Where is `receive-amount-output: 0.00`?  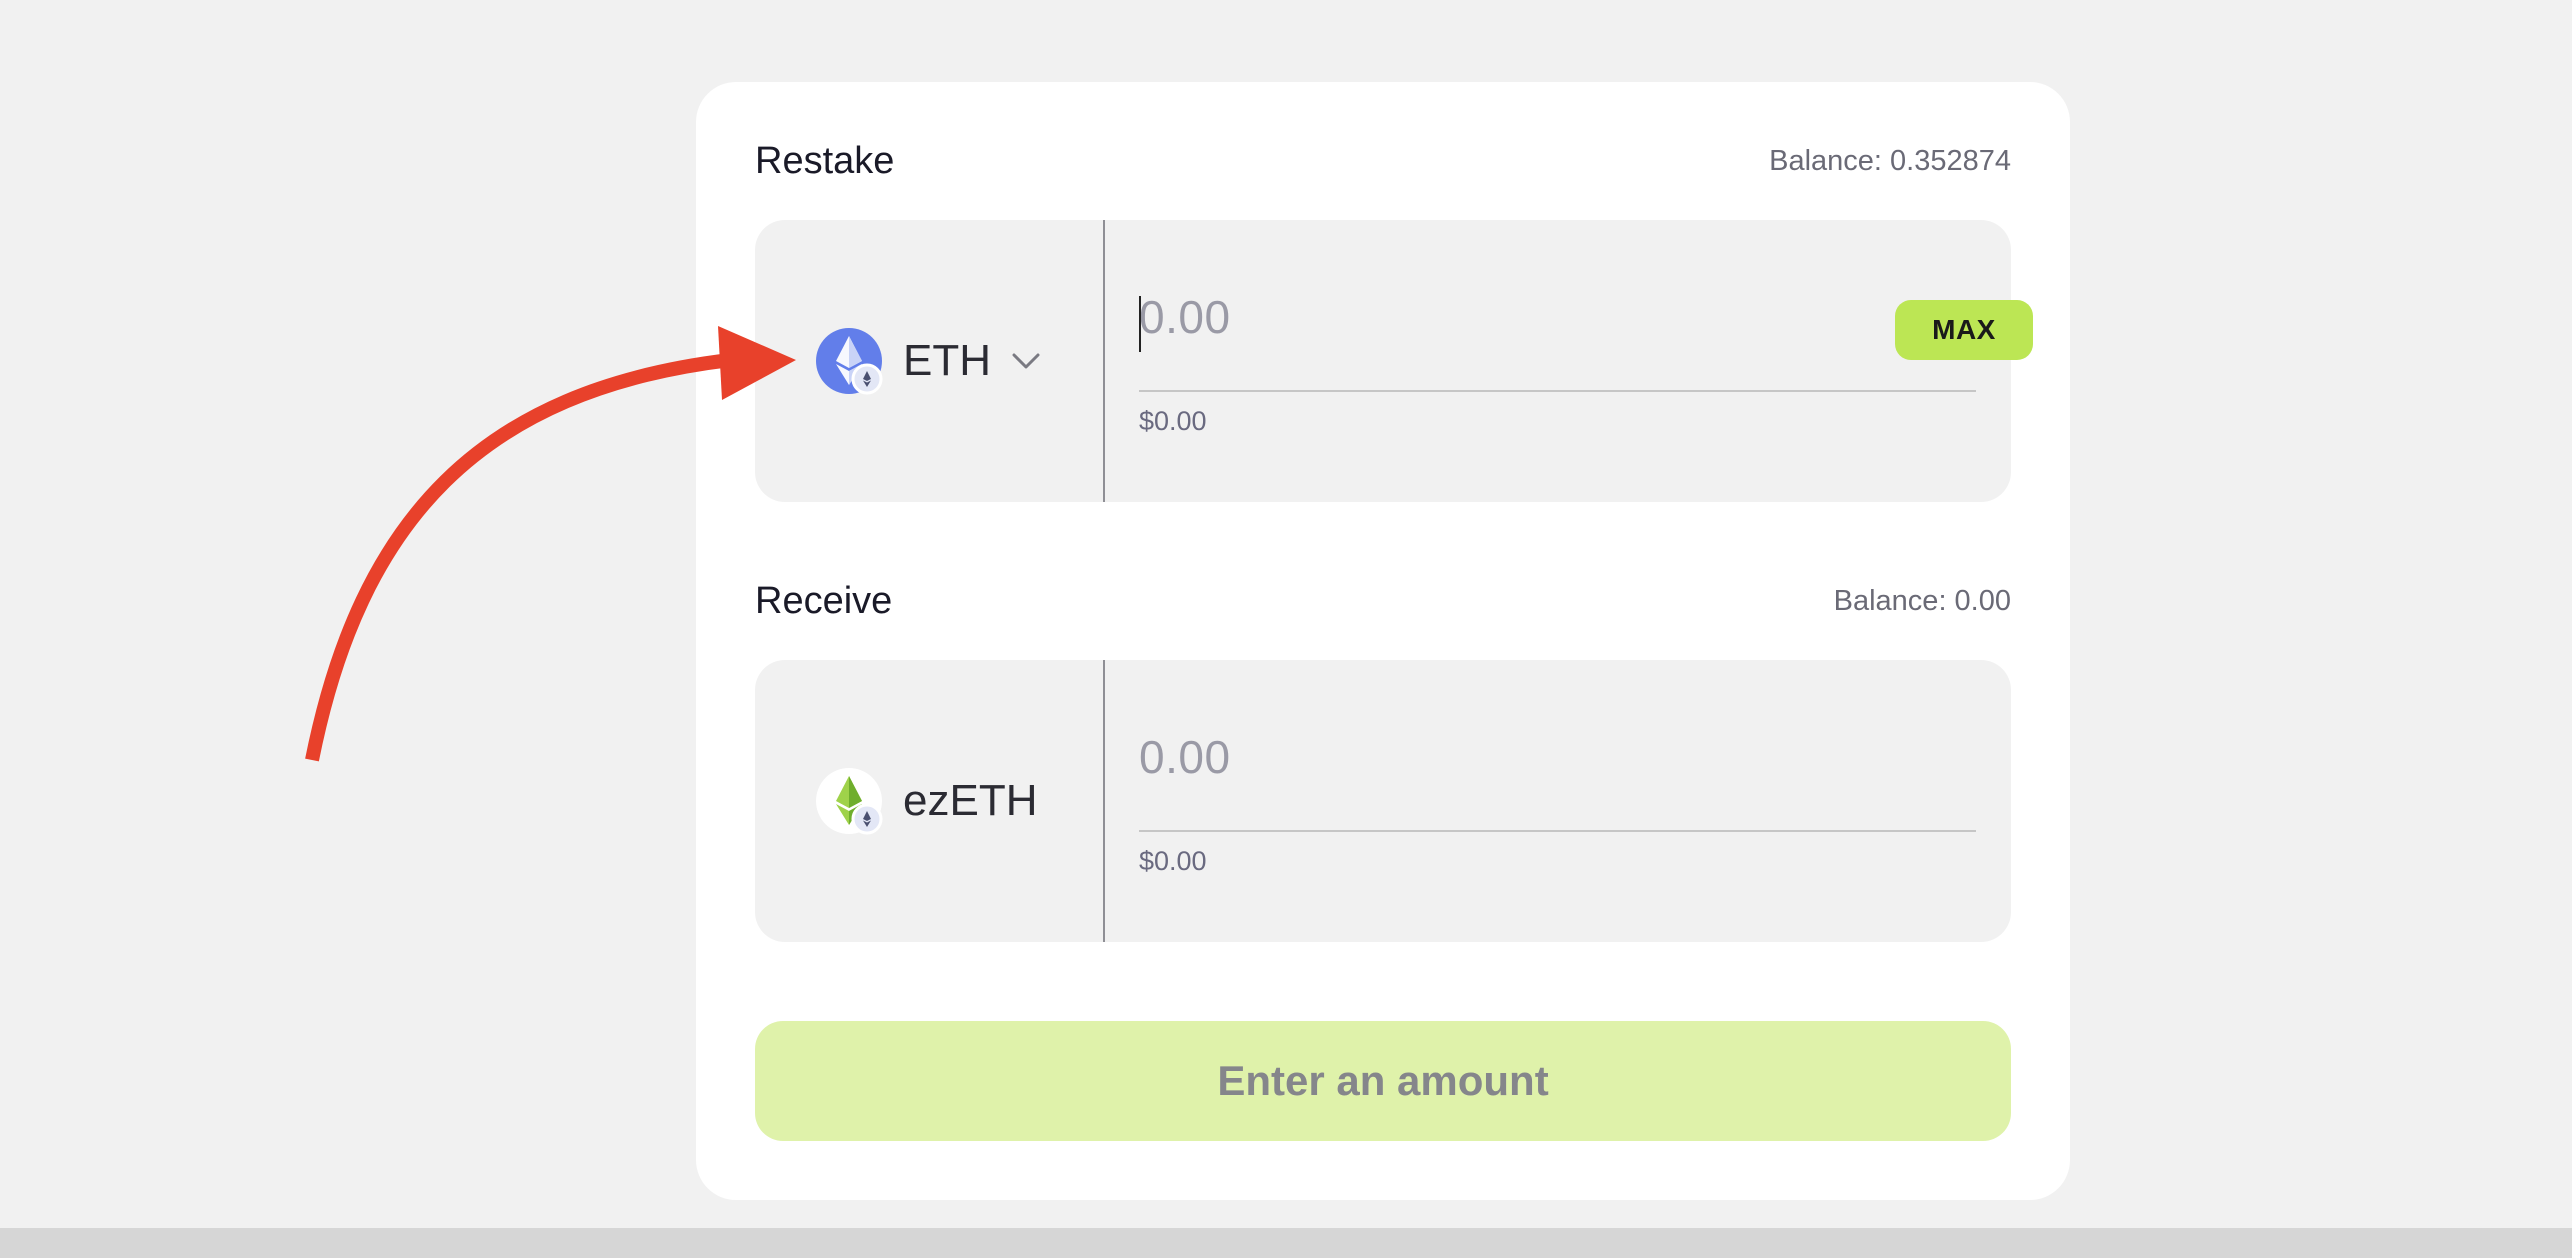
receive-amount-output: 0.00 is located at coordinates (1185, 757).